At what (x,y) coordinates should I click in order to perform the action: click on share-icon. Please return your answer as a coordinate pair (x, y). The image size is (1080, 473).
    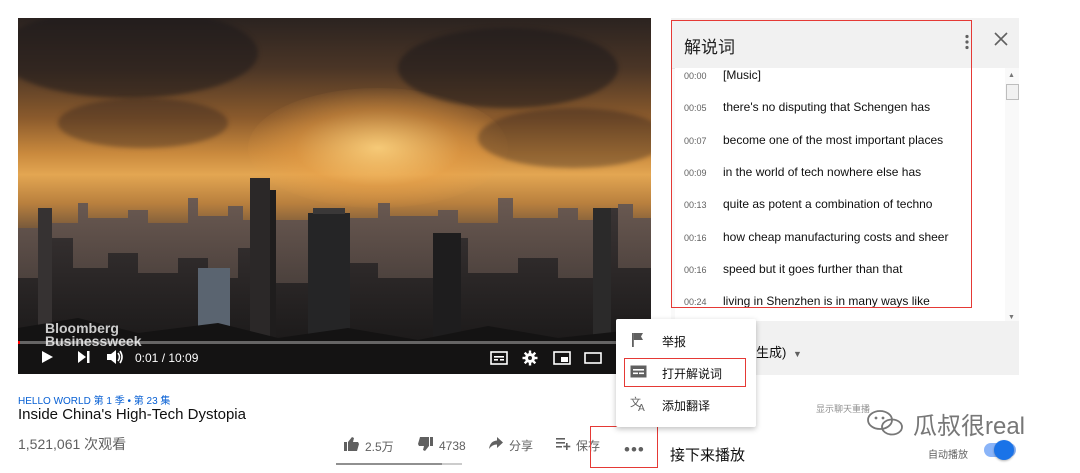
    Looking at the image, I should click on (496, 445).